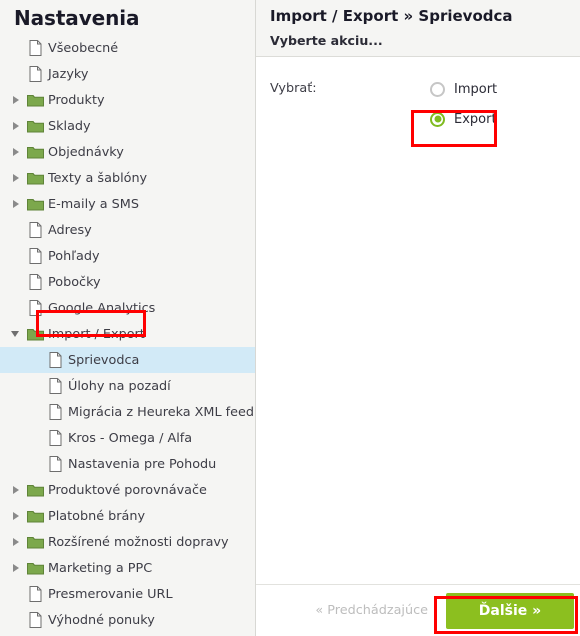  I want to click on sidebar-item-migr-cia-z-heureka-xml-feedu: Migrácia z Heureka XML feedu, so click(127, 412).